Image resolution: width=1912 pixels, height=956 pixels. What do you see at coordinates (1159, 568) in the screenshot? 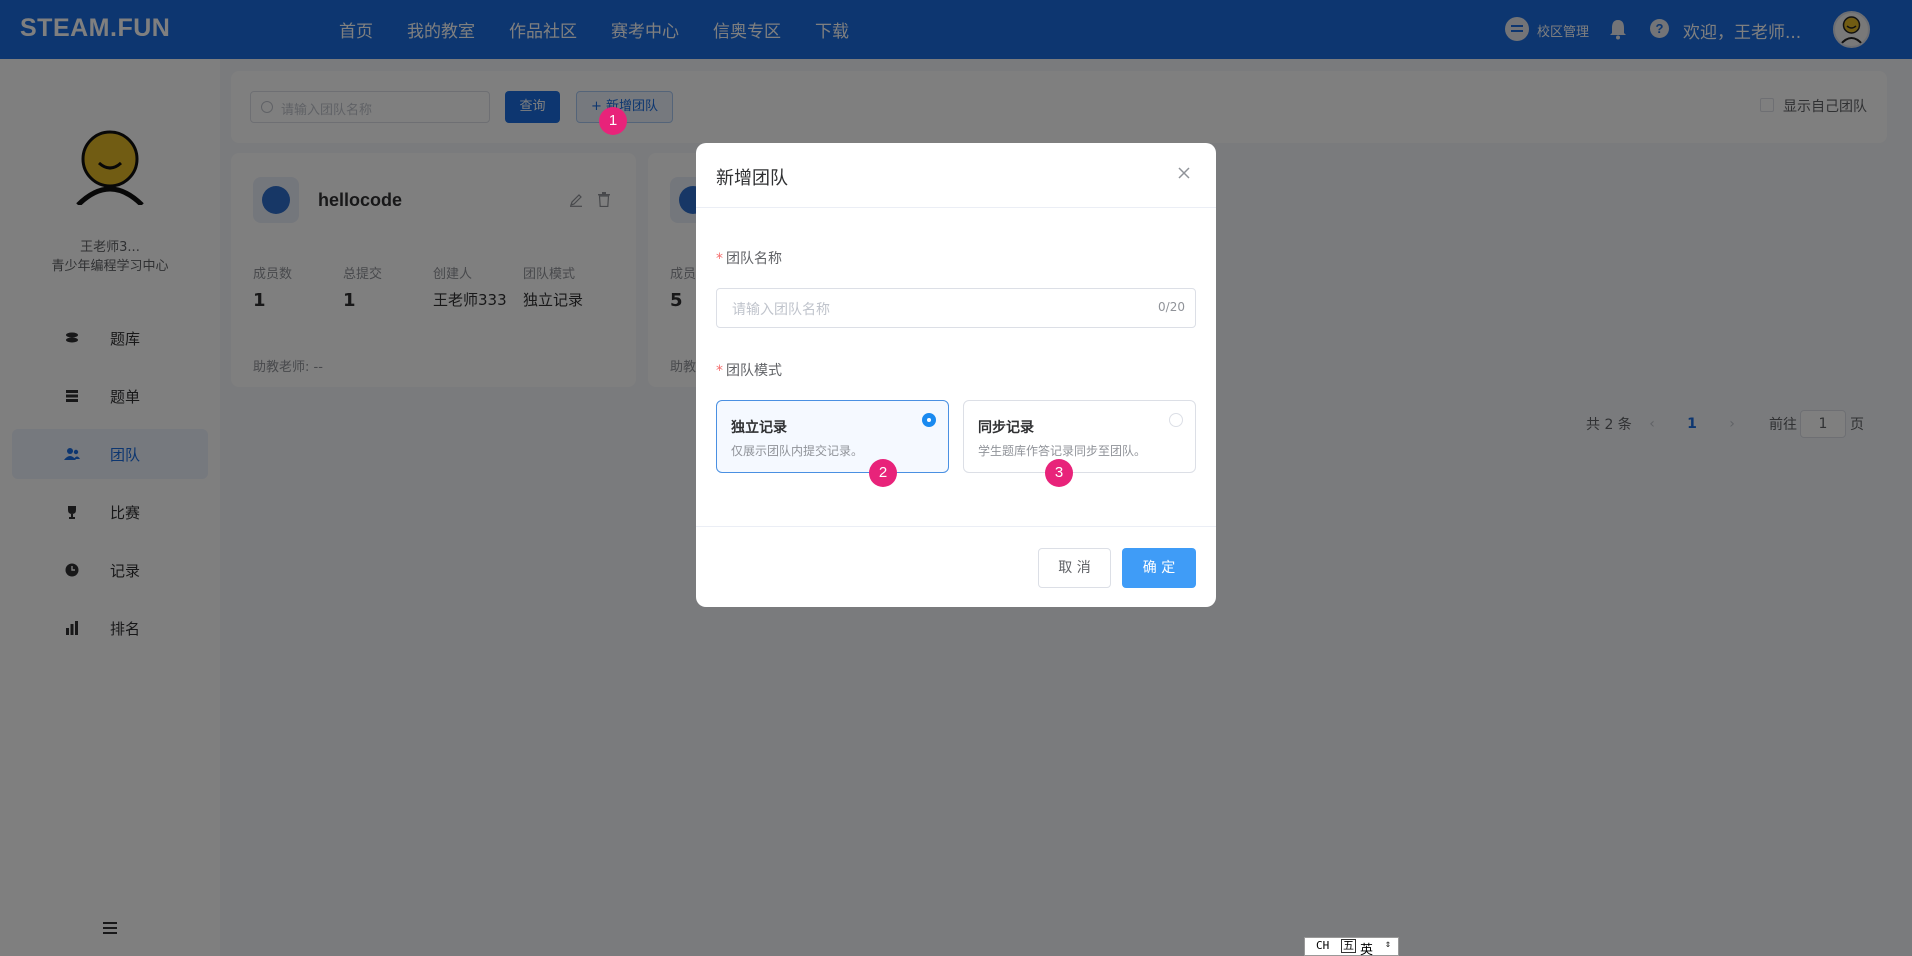
I see `confirm-button: 确 定` at bounding box center [1159, 568].